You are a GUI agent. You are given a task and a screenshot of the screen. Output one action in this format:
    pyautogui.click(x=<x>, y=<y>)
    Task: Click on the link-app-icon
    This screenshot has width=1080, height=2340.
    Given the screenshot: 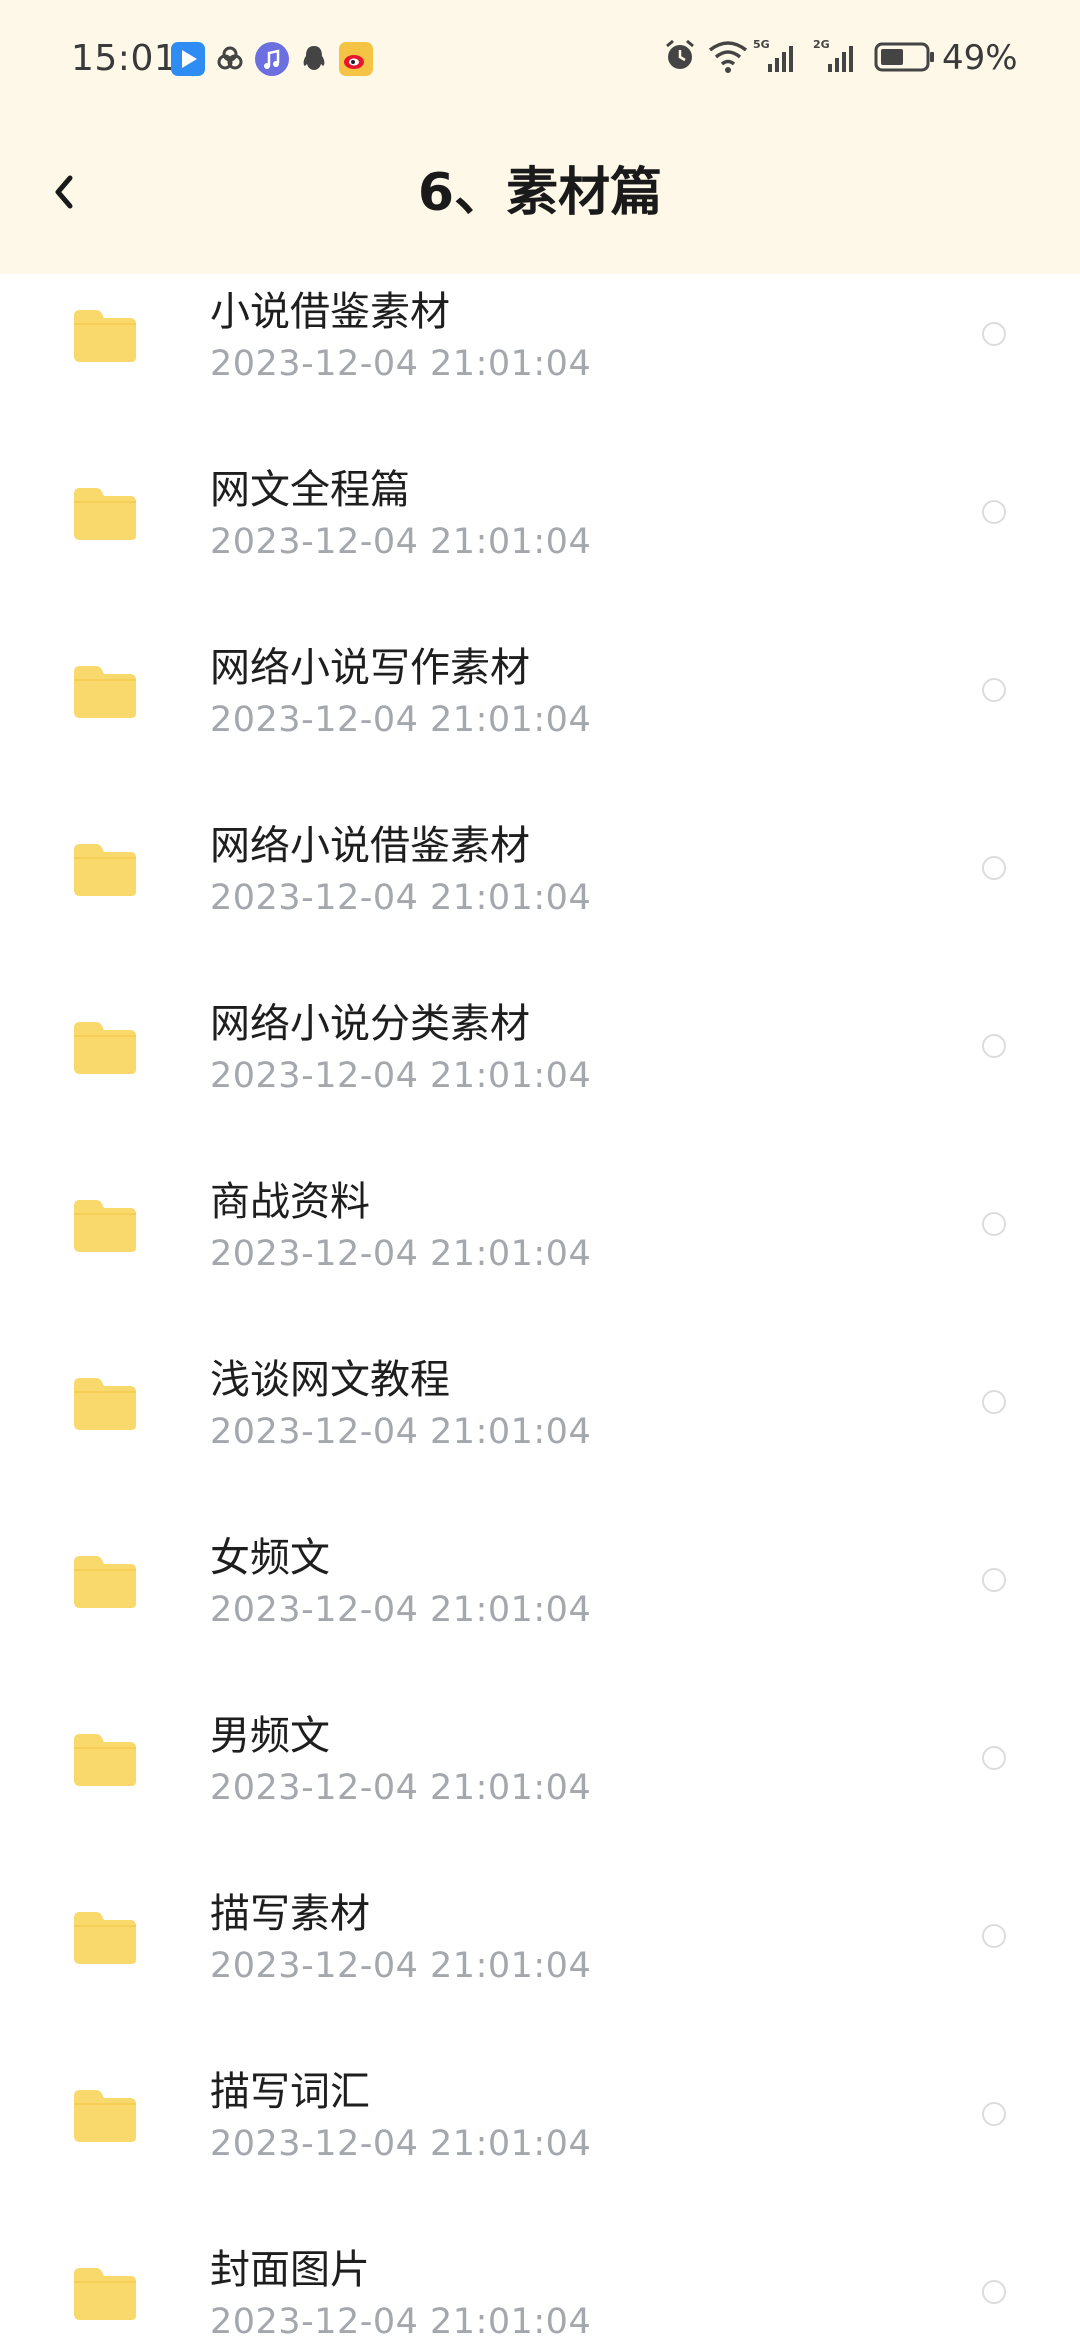 What is the action you would take?
    pyautogui.click(x=230, y=59)
    